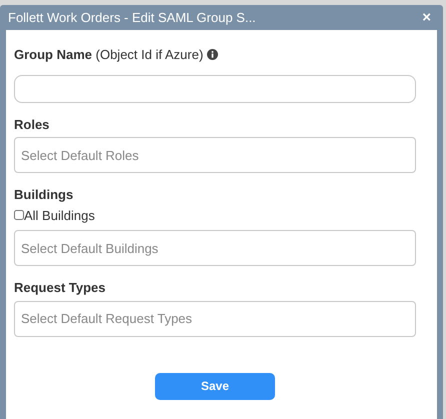 Image resolution: width=446 pixels, height=419 pixels. I want to click on checkbox-label: All Buildings, so click(59, 215).